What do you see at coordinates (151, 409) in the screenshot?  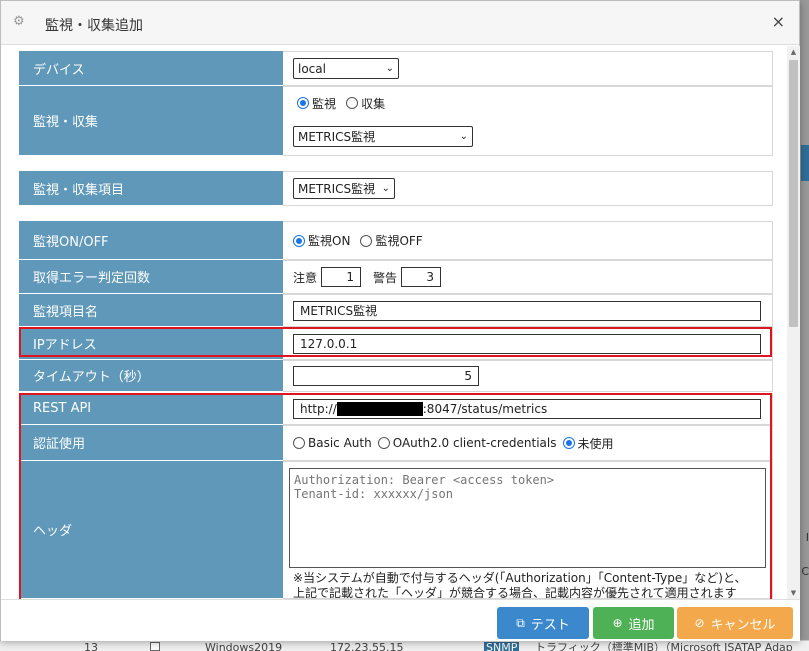 I see `rest-api-label: REST API` at bounding box center [151, 409].